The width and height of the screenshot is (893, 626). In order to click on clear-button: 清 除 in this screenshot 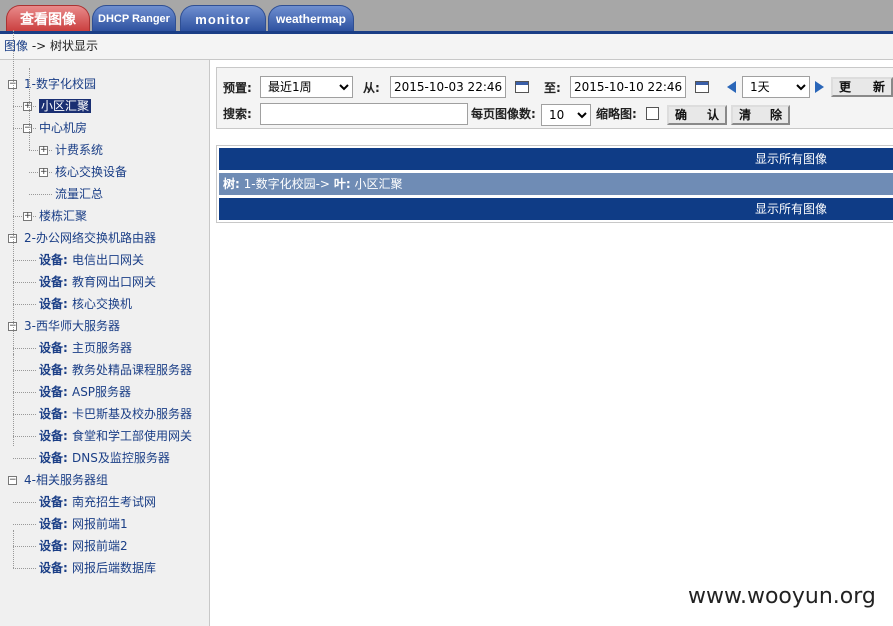, I will do `click(760, 115)`.